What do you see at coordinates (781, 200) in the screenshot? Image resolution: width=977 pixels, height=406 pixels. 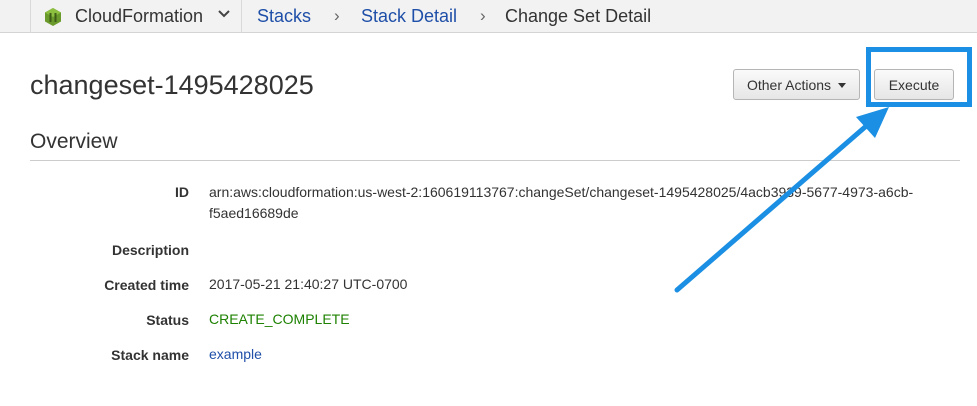 I see `annotation-arrow-icon` at bounding box center [781, 200].